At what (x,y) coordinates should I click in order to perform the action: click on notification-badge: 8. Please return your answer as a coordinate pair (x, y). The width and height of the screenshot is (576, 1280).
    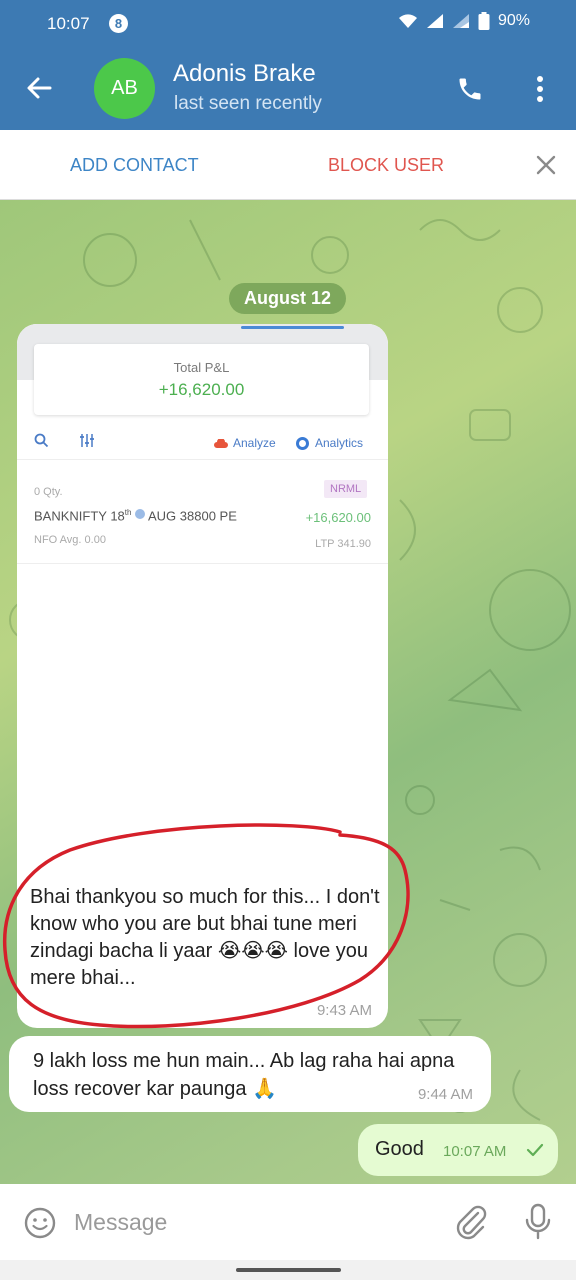
    Looking at the image, I should click on (118, 23).